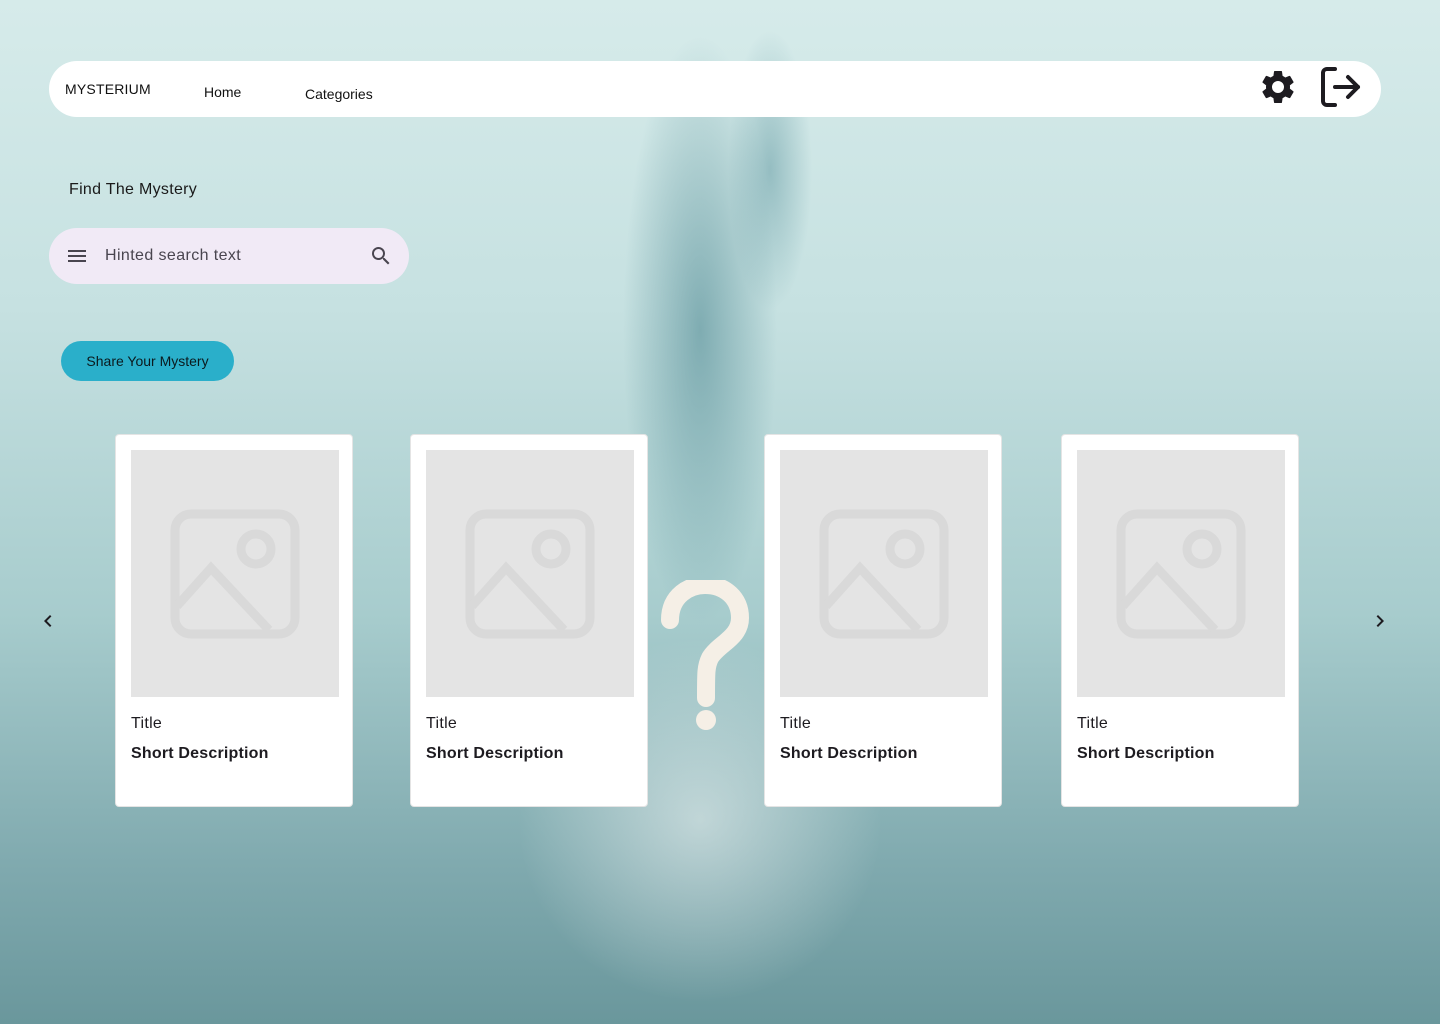 Image resolution: width=1440 pixels, height=1024 pixels. What do you see at coordinates (381, 256) in the screenshot?
I see `search-icon` at bounding box center [381, 256].